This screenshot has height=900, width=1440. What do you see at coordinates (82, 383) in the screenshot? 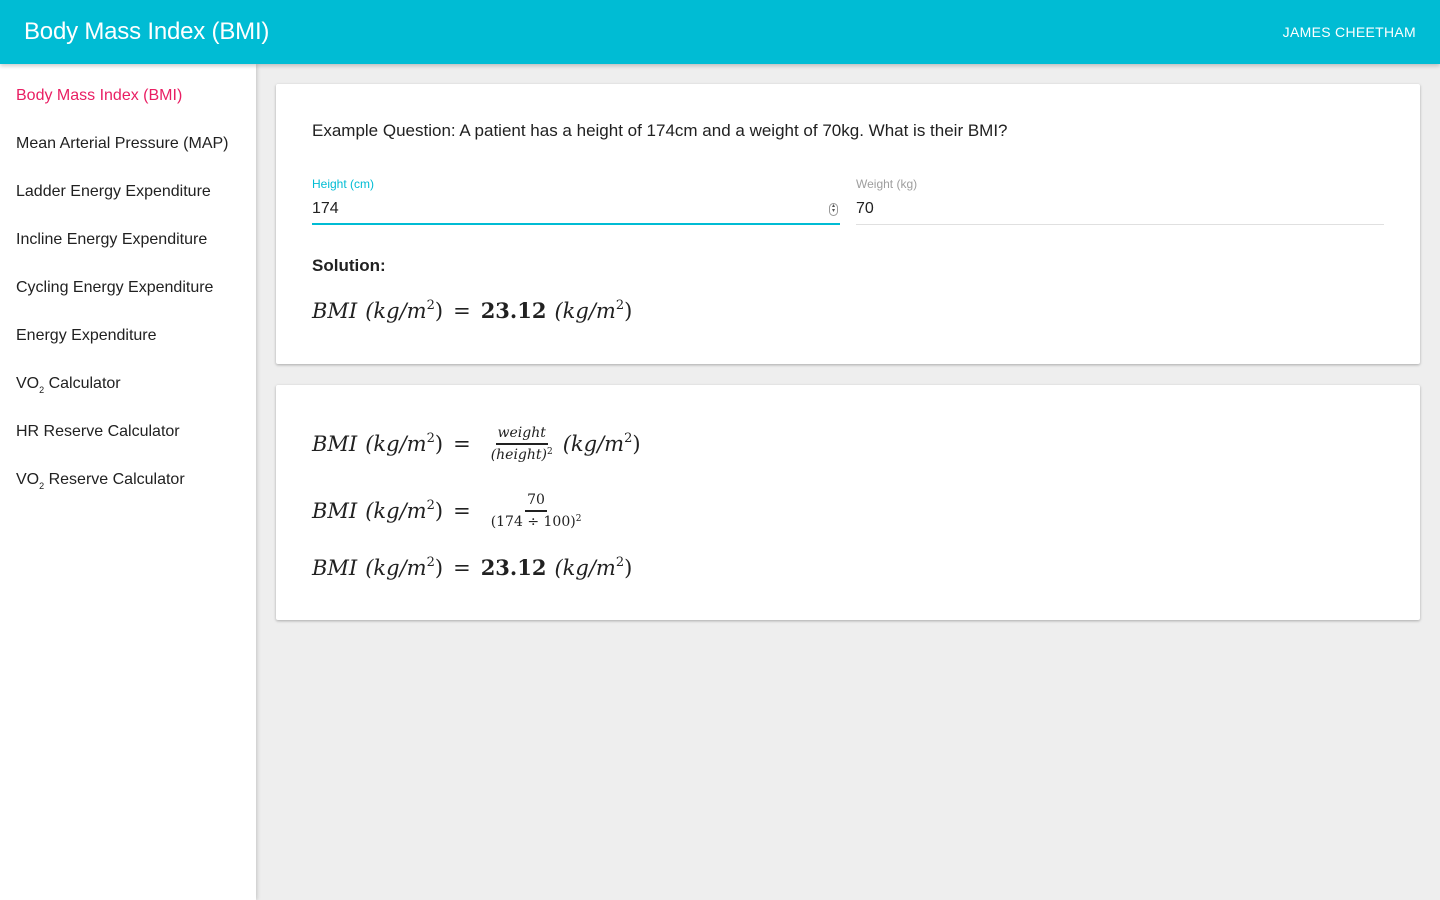
I see `nav-label-suffix: Calculator` at bounding box center [82, 383].